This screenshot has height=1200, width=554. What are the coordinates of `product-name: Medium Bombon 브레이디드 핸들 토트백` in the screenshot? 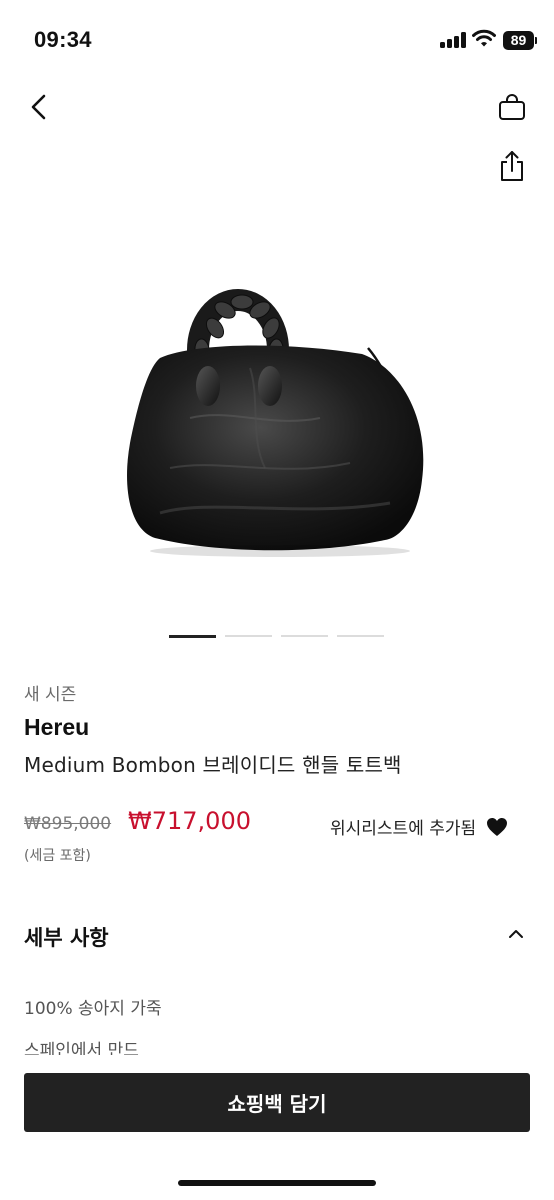 It's located at (213, 765).